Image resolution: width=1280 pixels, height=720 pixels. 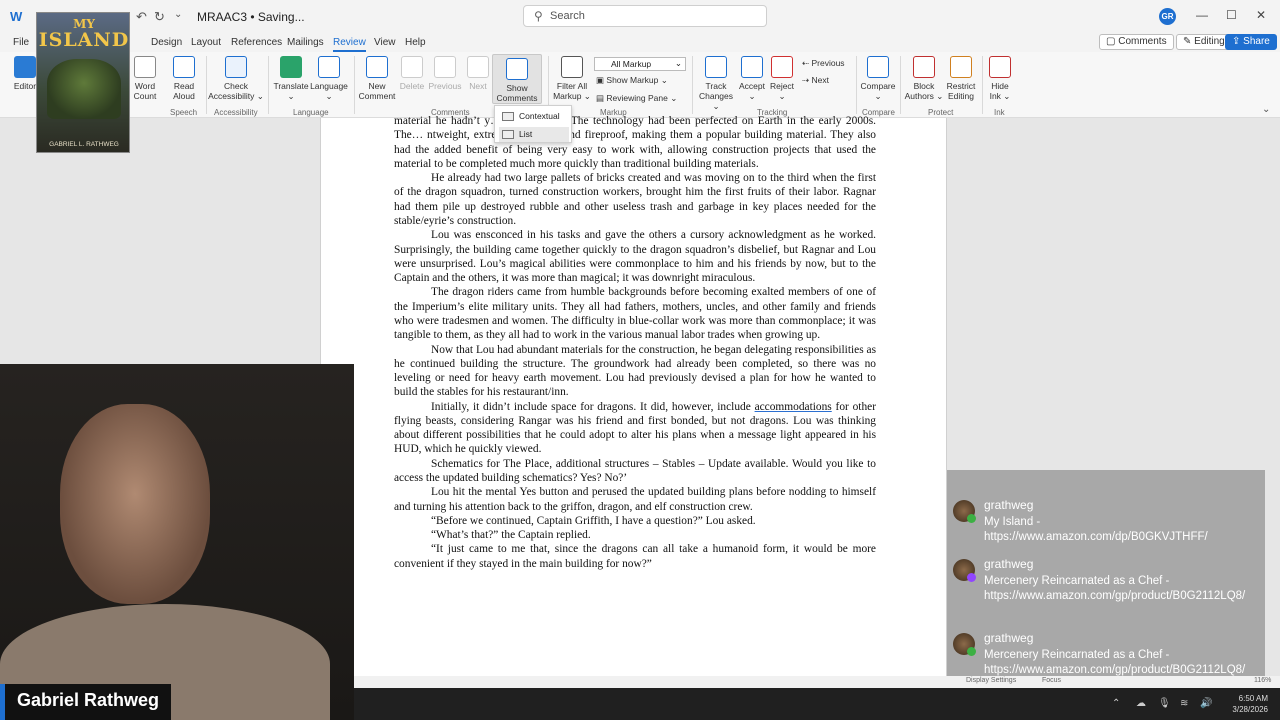 I want to click on reject-icon, so click(x=782, y=67).